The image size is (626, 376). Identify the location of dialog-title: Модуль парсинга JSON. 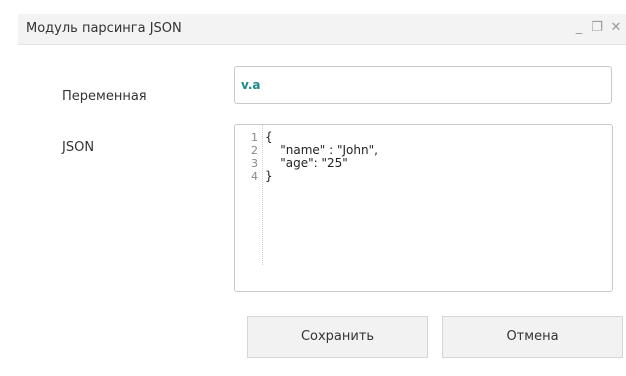
(104, 28).